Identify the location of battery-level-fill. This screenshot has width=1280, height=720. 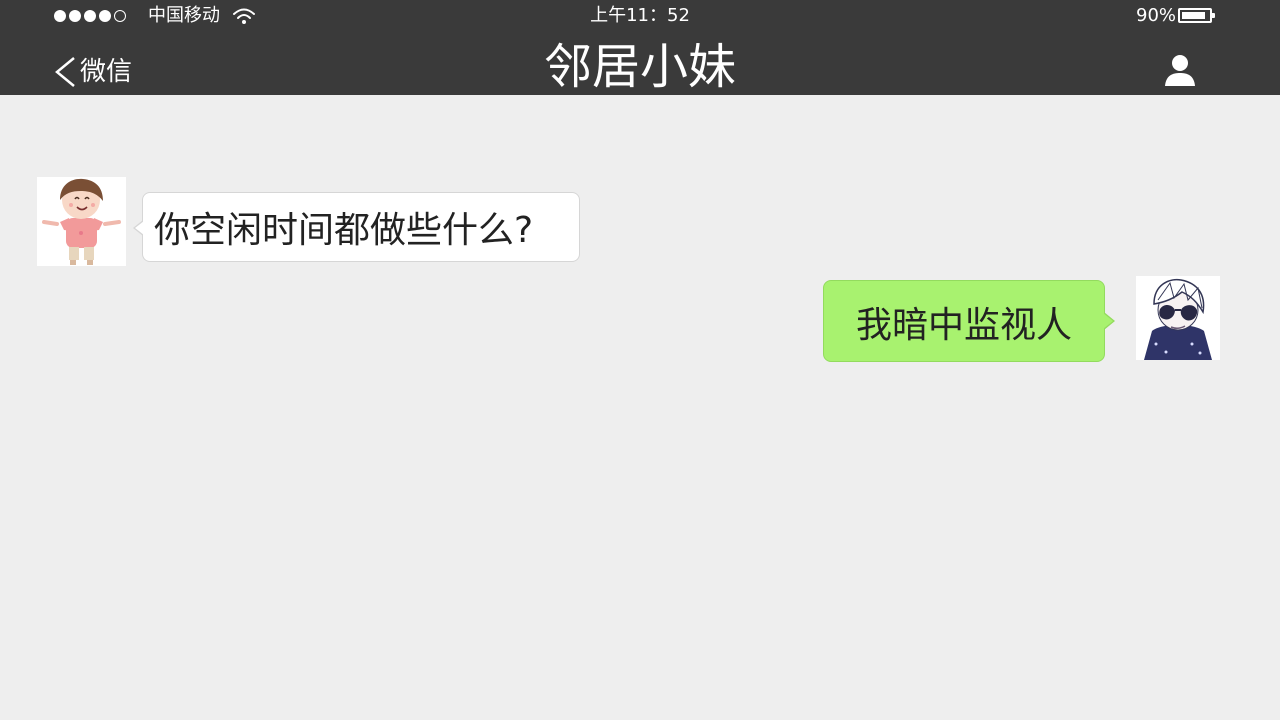
(1193, 15).